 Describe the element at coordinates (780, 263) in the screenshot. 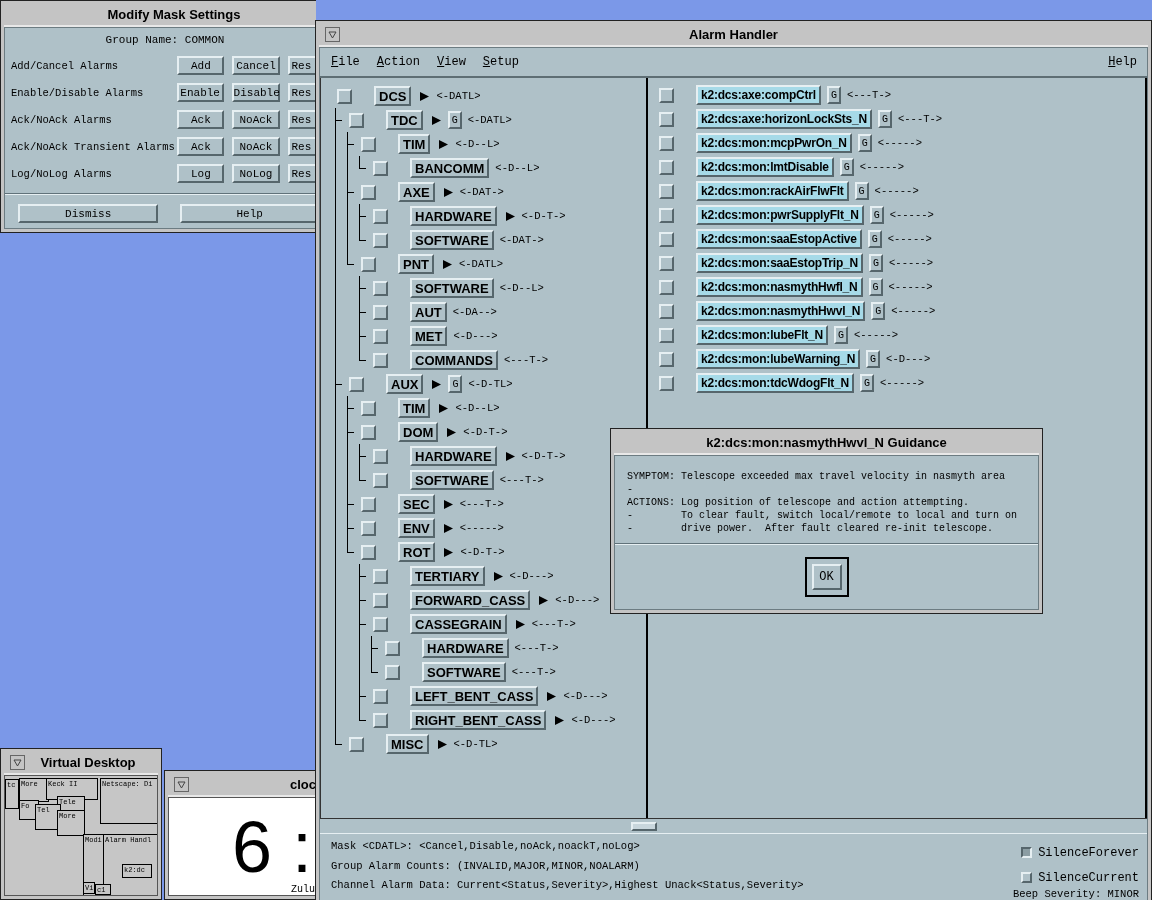

I see `channel-button: k2:dcs:mon:saaEstopTrip_N` at that location.